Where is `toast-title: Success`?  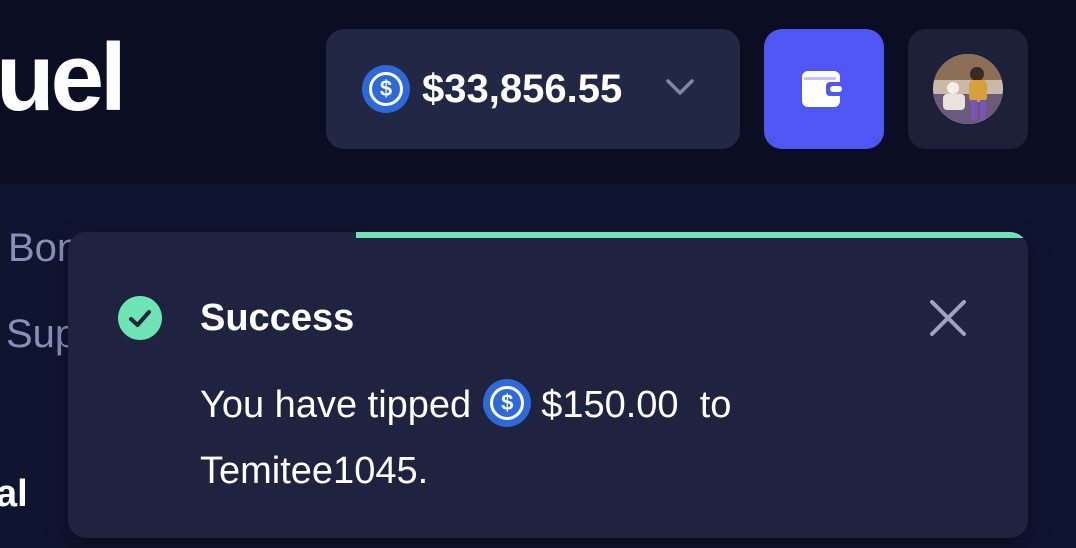 toast-title: Success is located at coordinates (277, 318).